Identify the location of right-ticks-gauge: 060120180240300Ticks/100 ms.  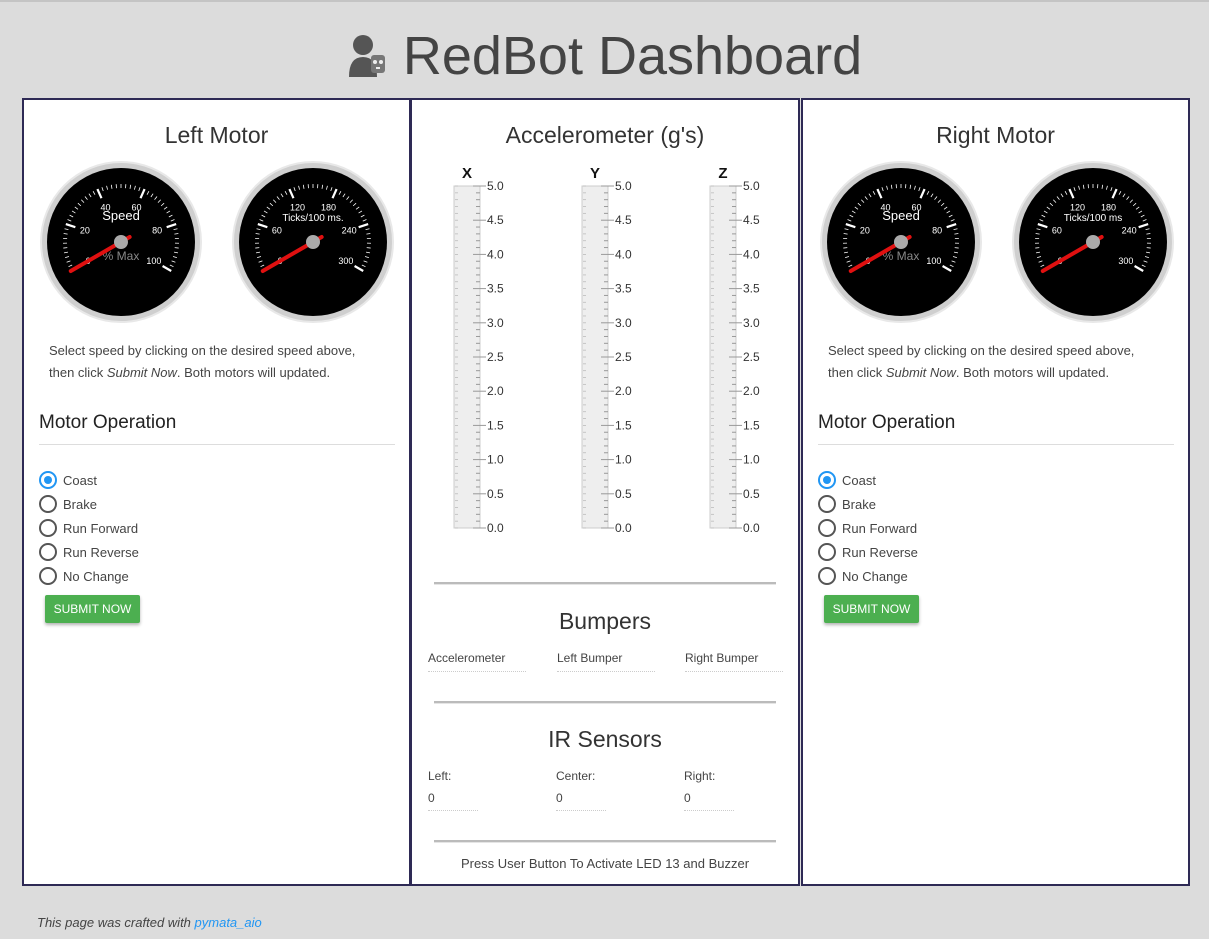
(1093, 242).